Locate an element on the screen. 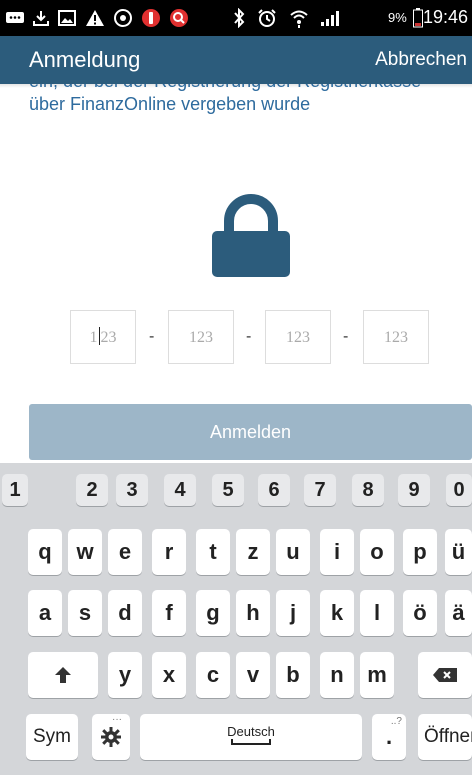 This screenshot has height=775, width=472. key-t: t is located at coordinates (213, 552).